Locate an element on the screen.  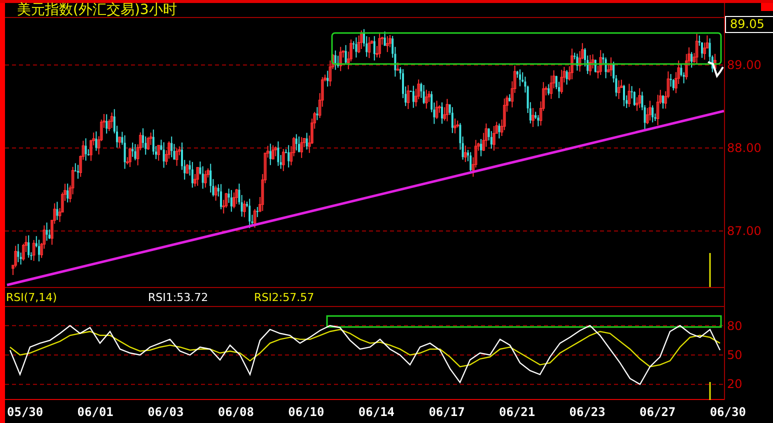
rsi-tick-label: 50 is located at coordinates (734, 354).